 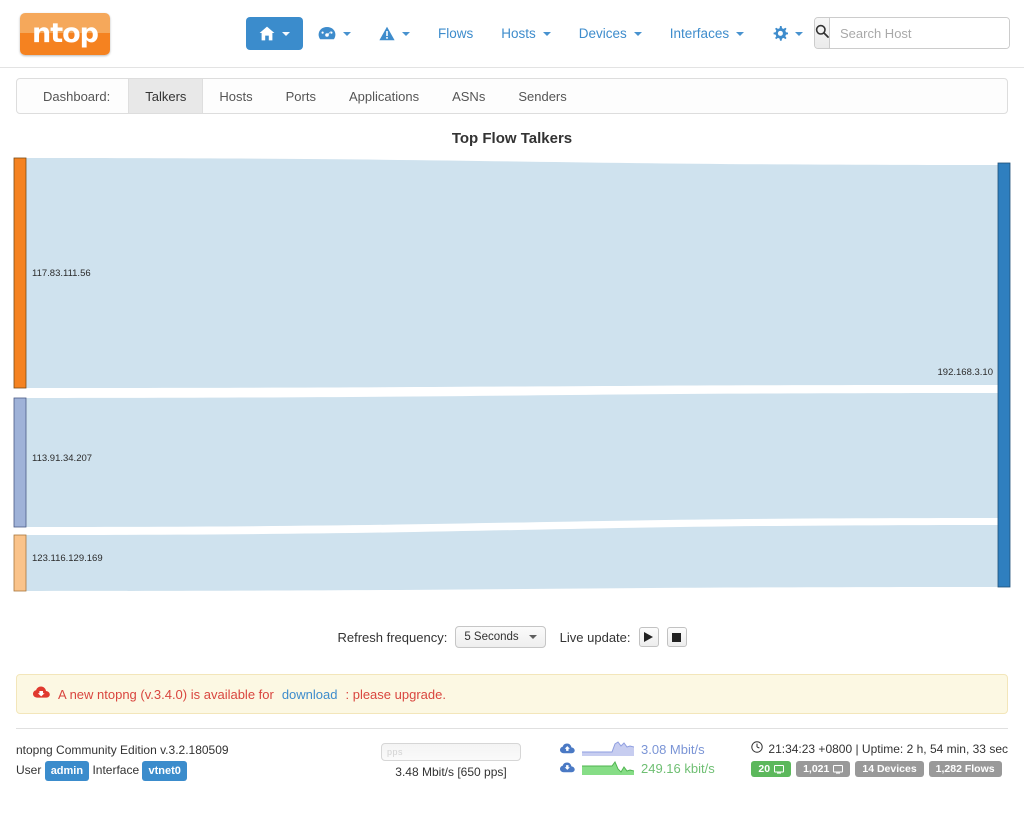 I want to click on sankey-nodes-left, so click(x=20, y=374).